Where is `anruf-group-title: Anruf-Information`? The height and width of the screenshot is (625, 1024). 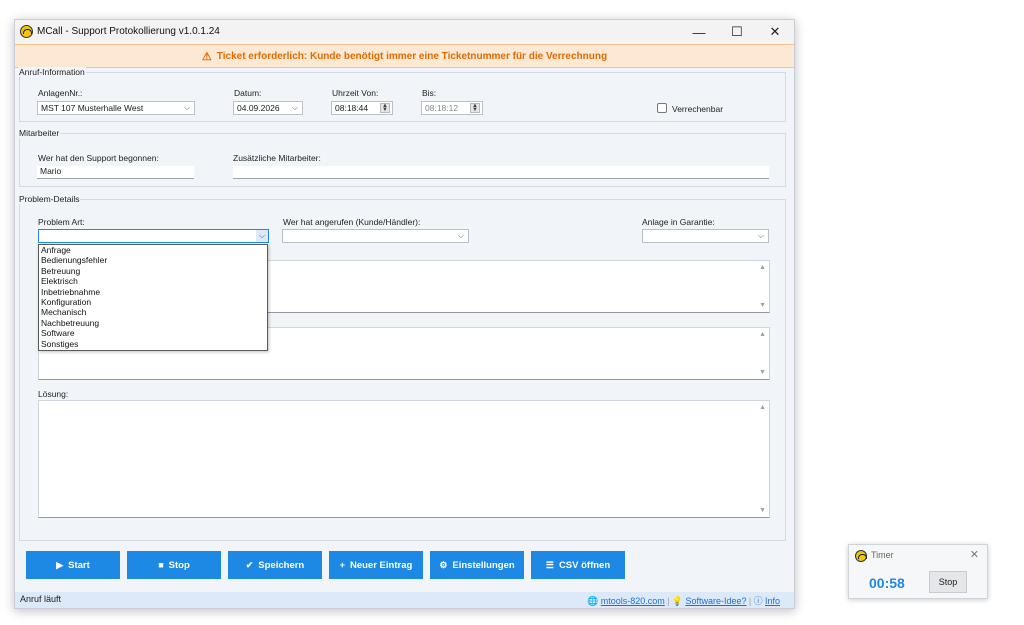
anruf-group-title: Anruf-Information is located at coordinates (52, 72).